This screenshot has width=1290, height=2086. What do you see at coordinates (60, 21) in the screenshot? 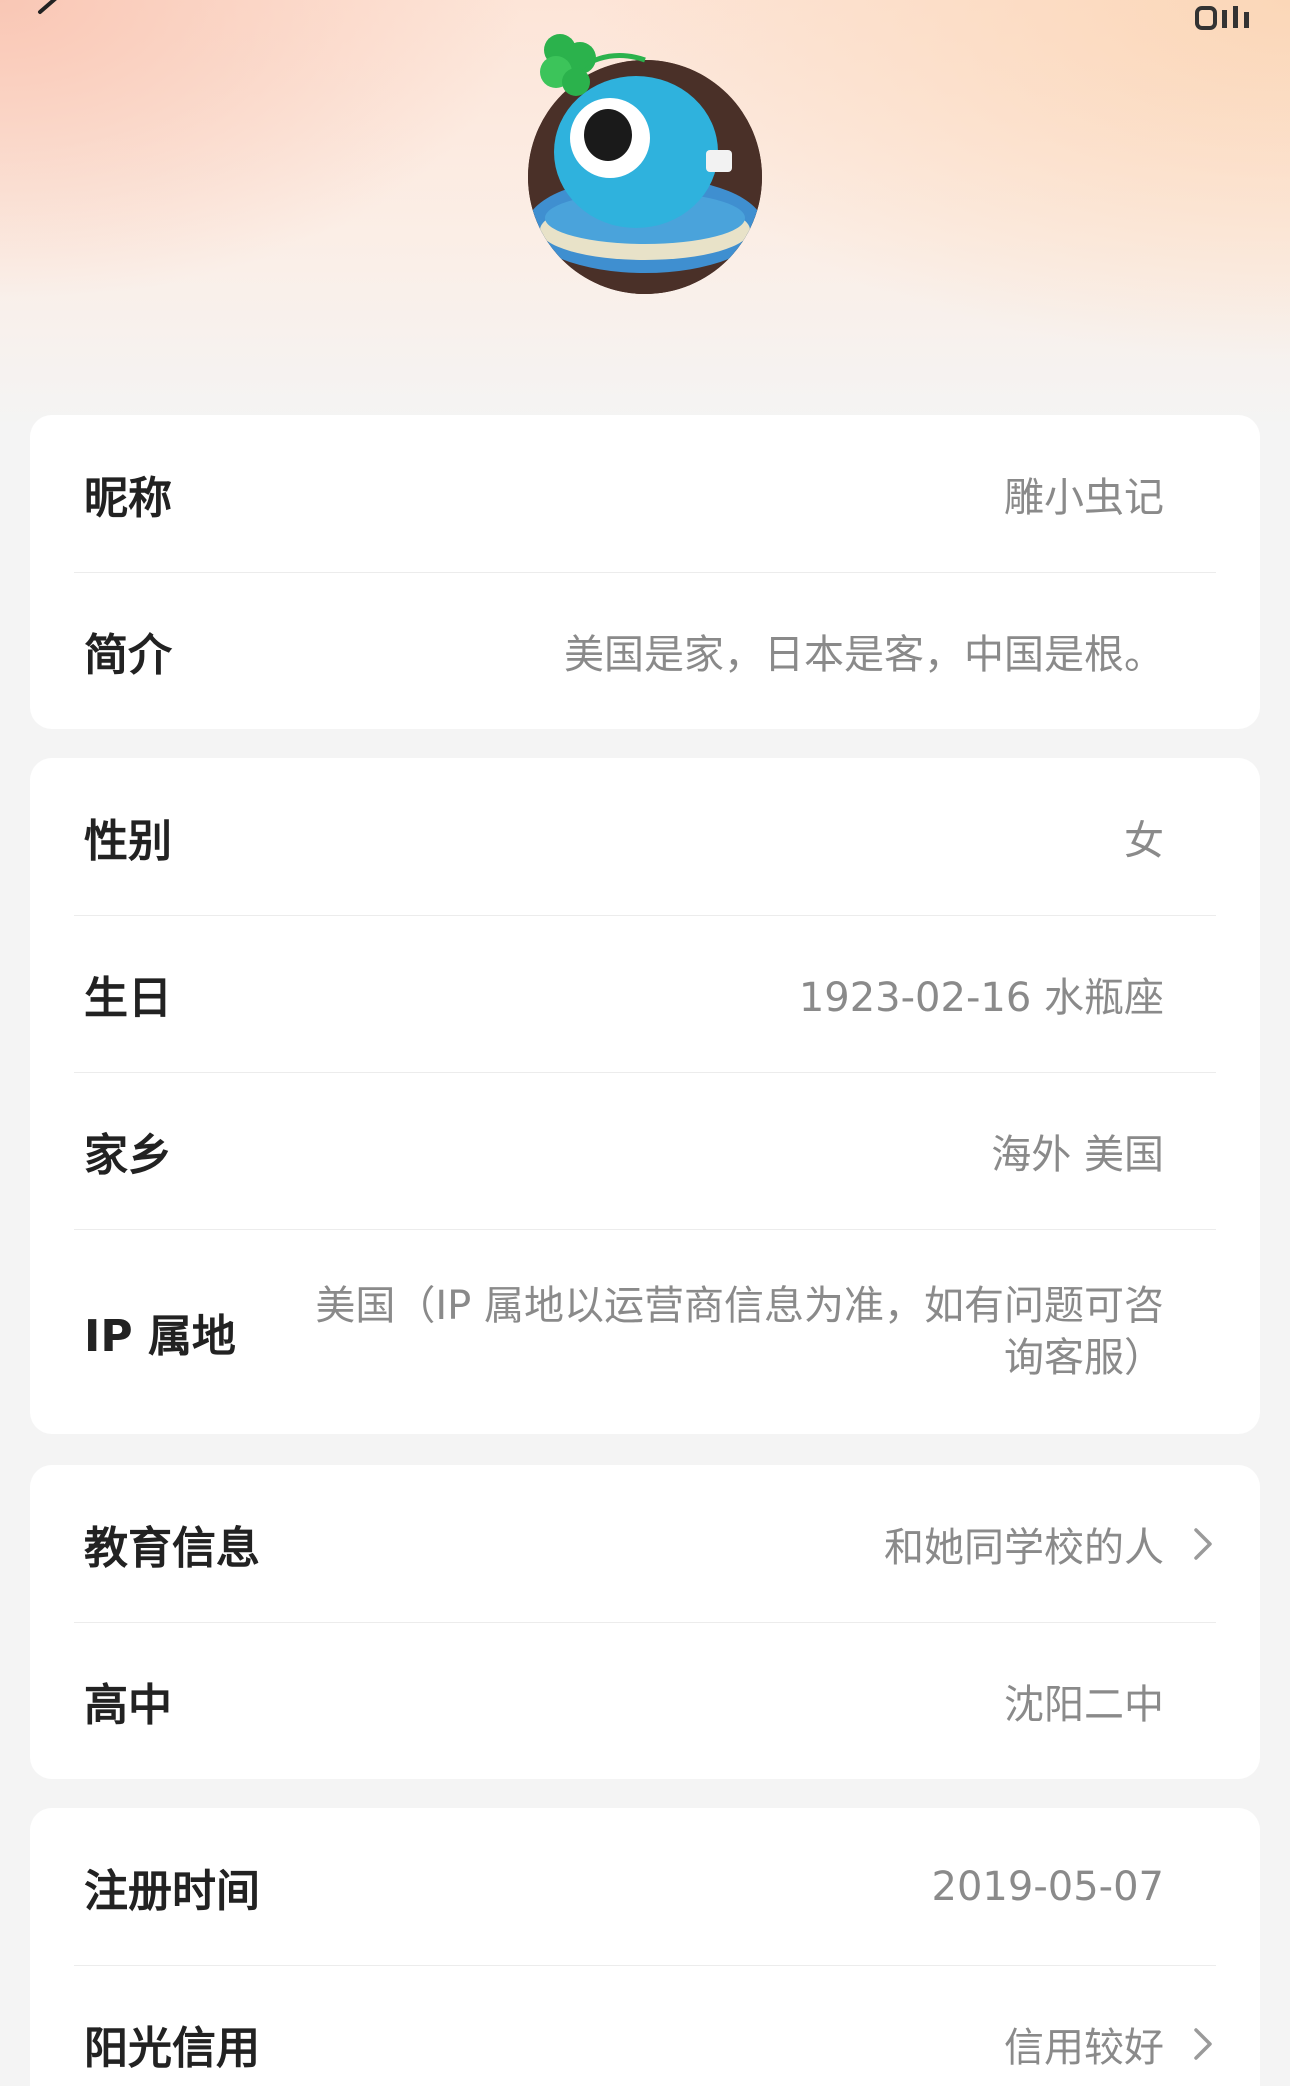
I see `back-button` at bounding box center [60, 21].